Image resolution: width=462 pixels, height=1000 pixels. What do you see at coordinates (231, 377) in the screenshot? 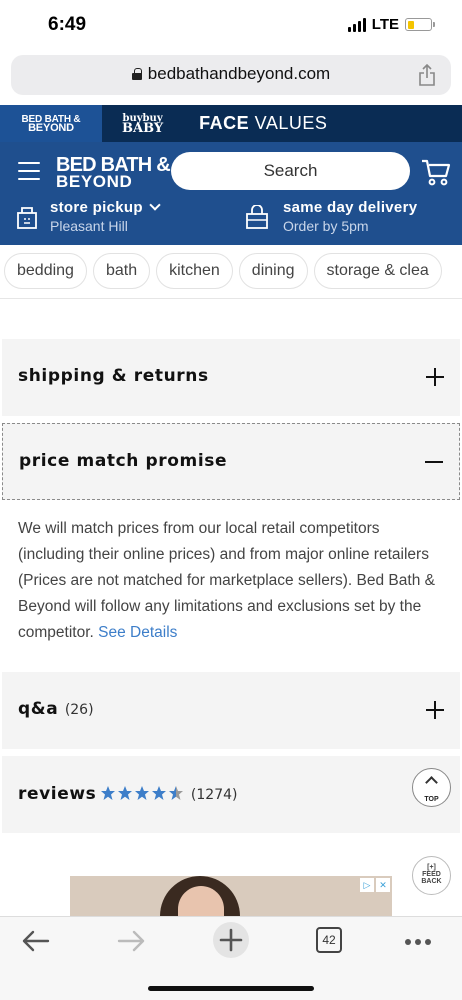
I see `accordion-shipping-returns: shipping & returns` at bounding box center [231, 377].